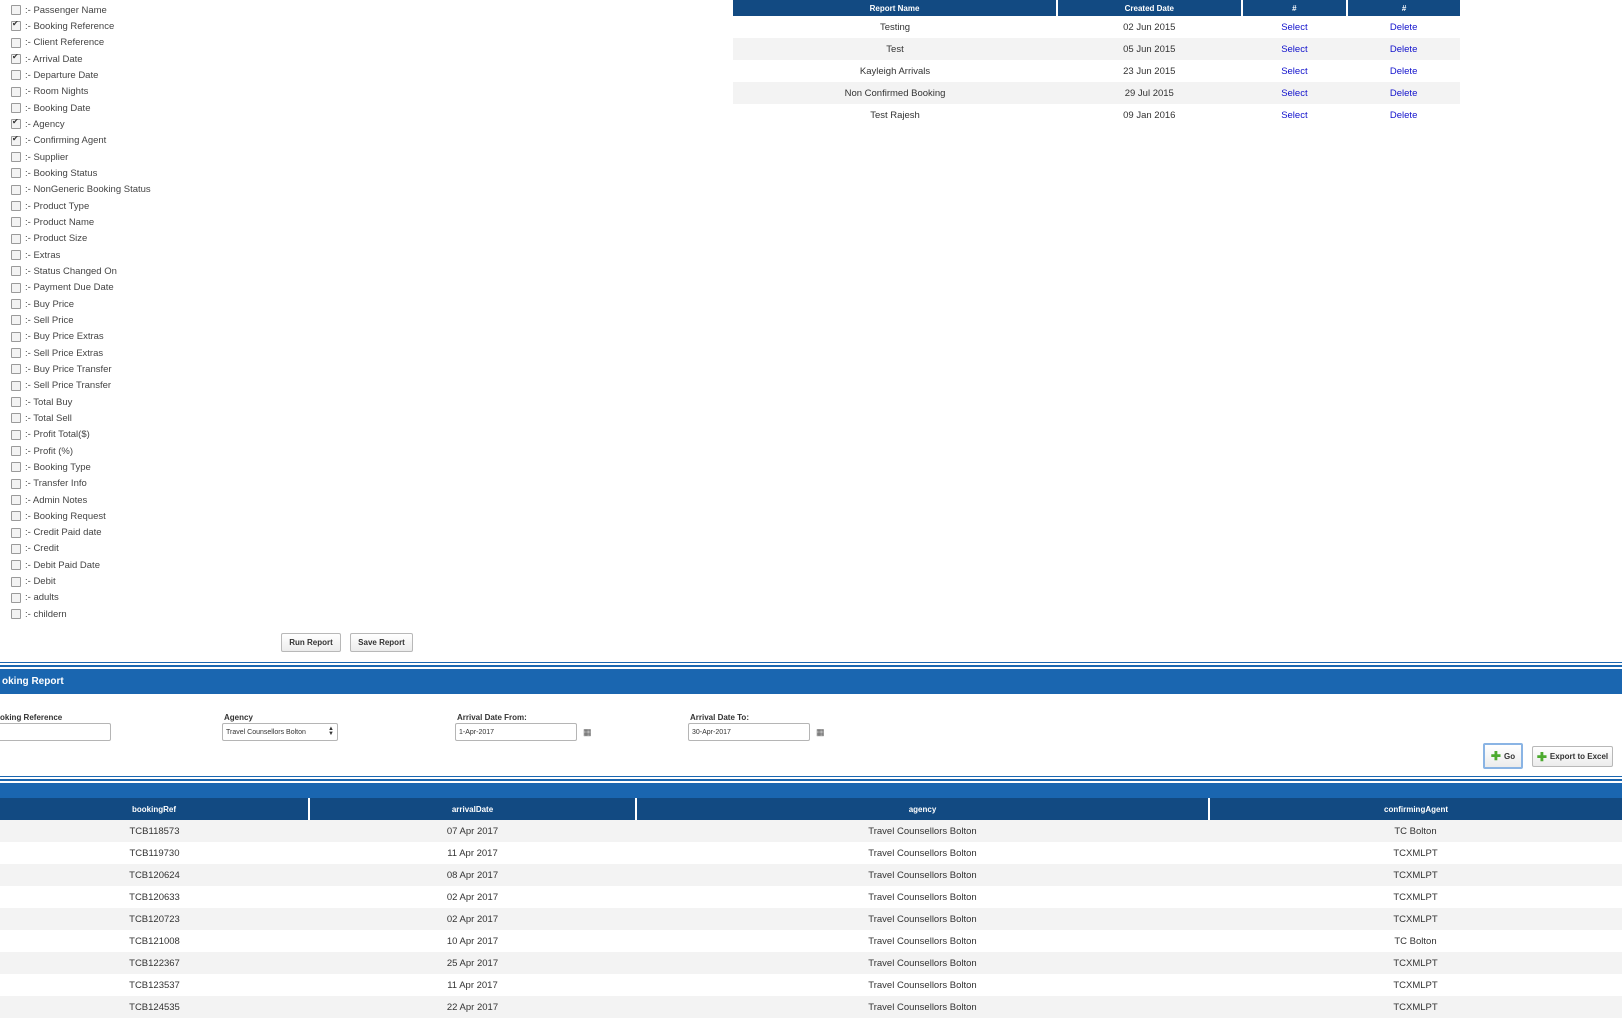 Image resolution: width=1622 pixels, height=1018 pixels. What do you see at coordinates (161, 190) in the screenshot?
I see `field-option-row: :- NonGeneric Booking Status` at bounding box center [161, 190].